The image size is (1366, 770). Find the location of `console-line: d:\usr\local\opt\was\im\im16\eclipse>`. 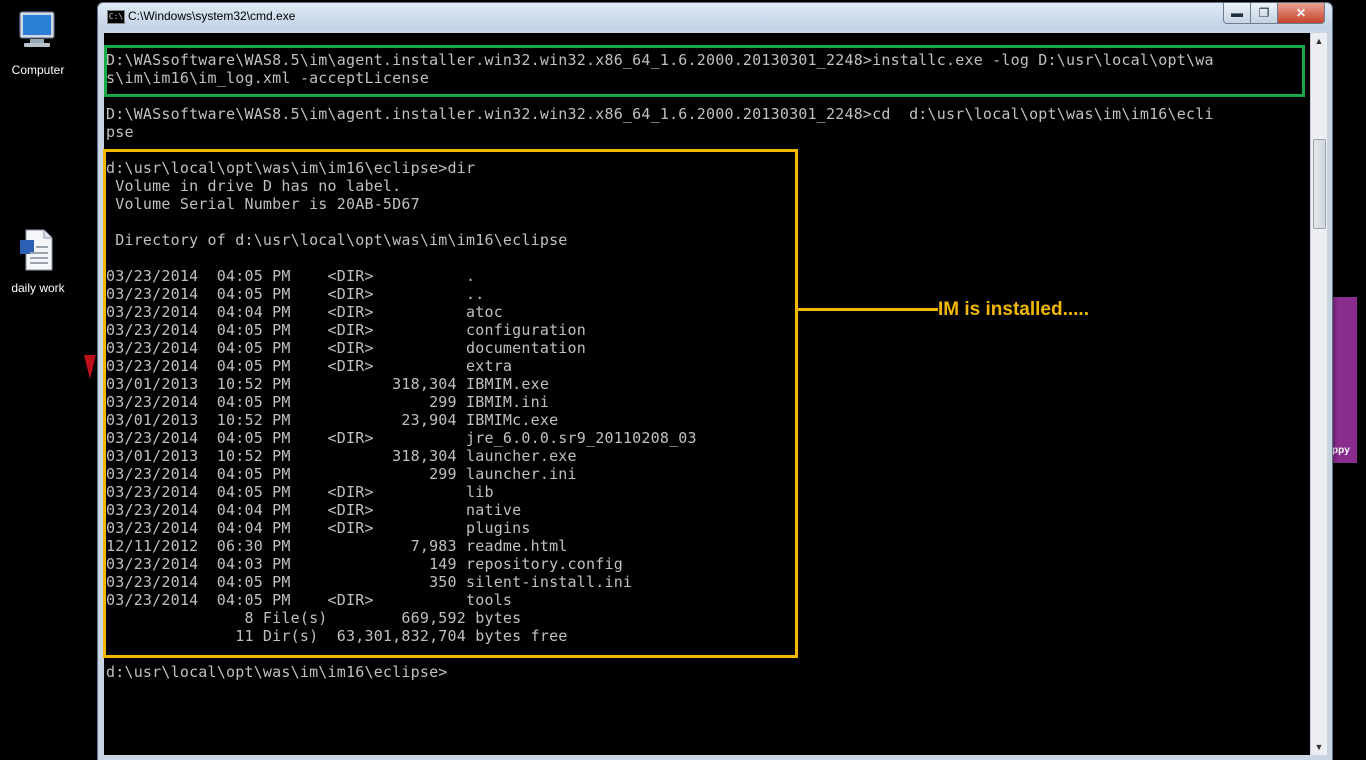

console-line: d:\usr\local\opt\was\im\im16\eclipse> is located at coordinates (277, 672).